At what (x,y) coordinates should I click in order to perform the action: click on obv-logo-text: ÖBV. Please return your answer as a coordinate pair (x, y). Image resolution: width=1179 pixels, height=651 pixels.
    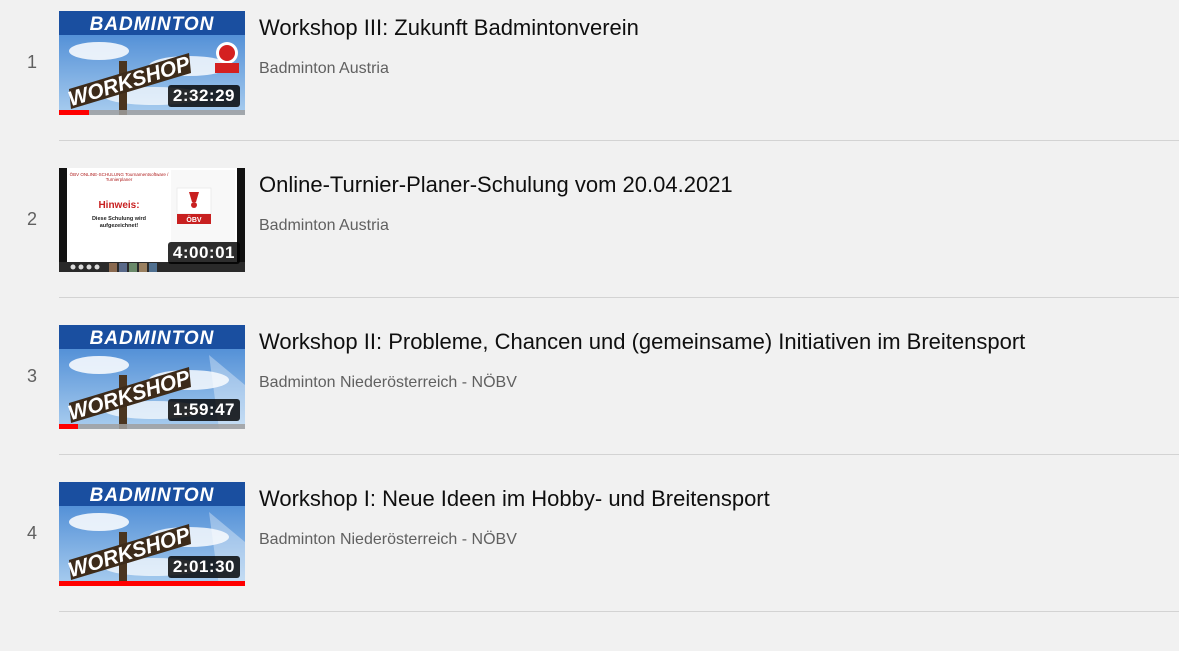
    Looking at the image, I should click on (194, 219).